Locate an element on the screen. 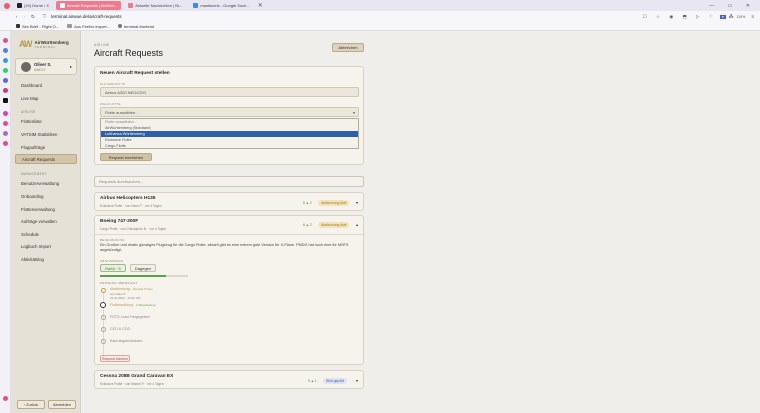  translate-icon: ⁂ is located at coordinates (731, 17).